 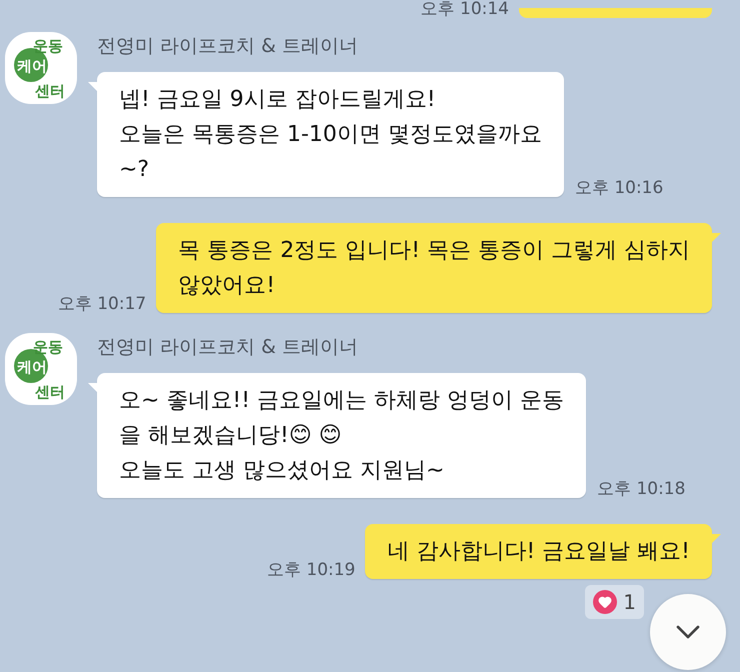 I want to click on message-time: 오후 10:19, so click(x=311, y=570).